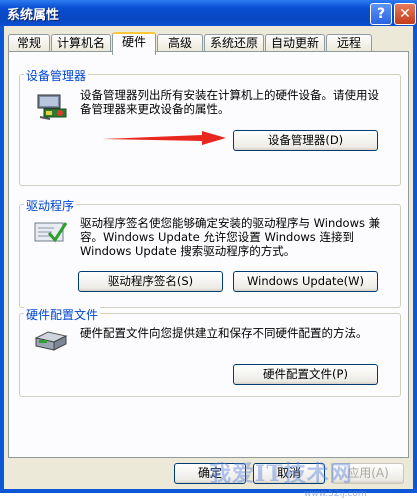  I want to click on windows-update-button: Windows Update(W), so click(305, 281).